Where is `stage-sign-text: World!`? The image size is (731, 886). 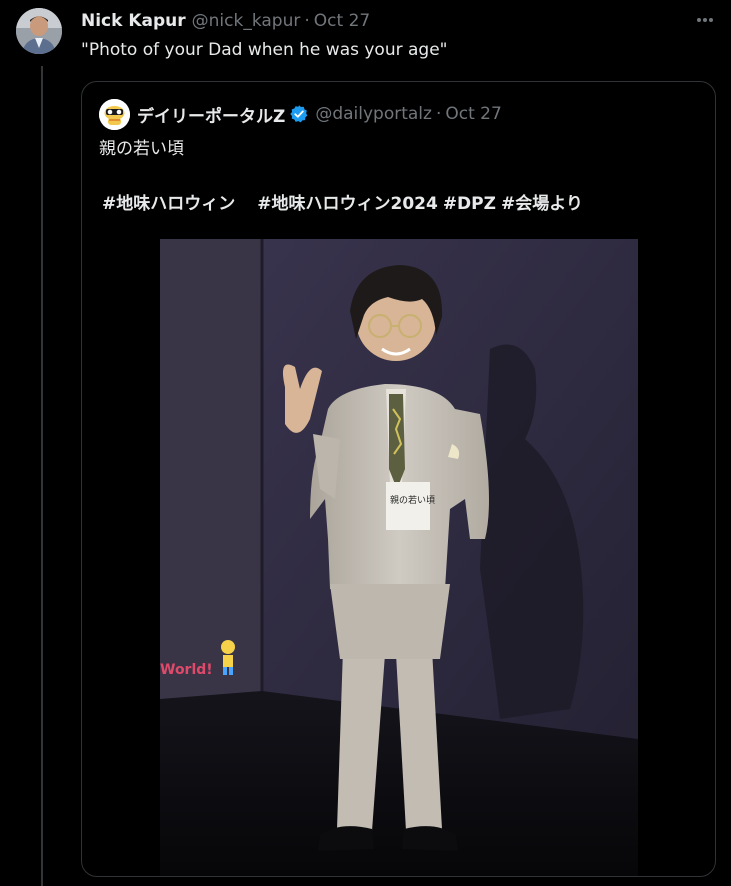
stage-sign-text: World! is located at coordinates (186, 670).